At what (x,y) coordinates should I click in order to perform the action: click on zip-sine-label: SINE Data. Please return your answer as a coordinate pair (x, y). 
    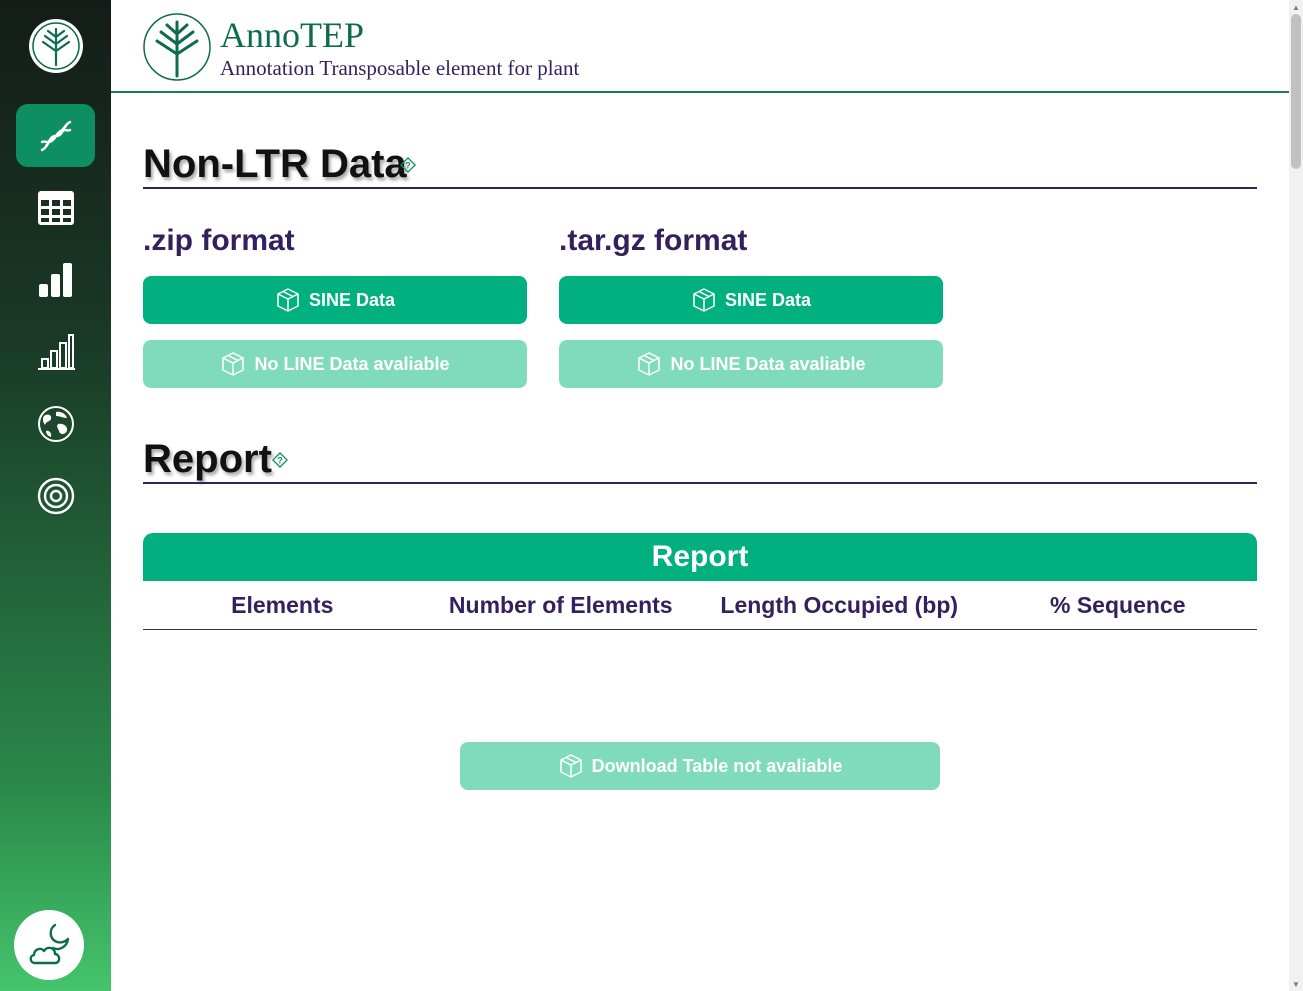
    Looking at the image, I should click on (352, 299).